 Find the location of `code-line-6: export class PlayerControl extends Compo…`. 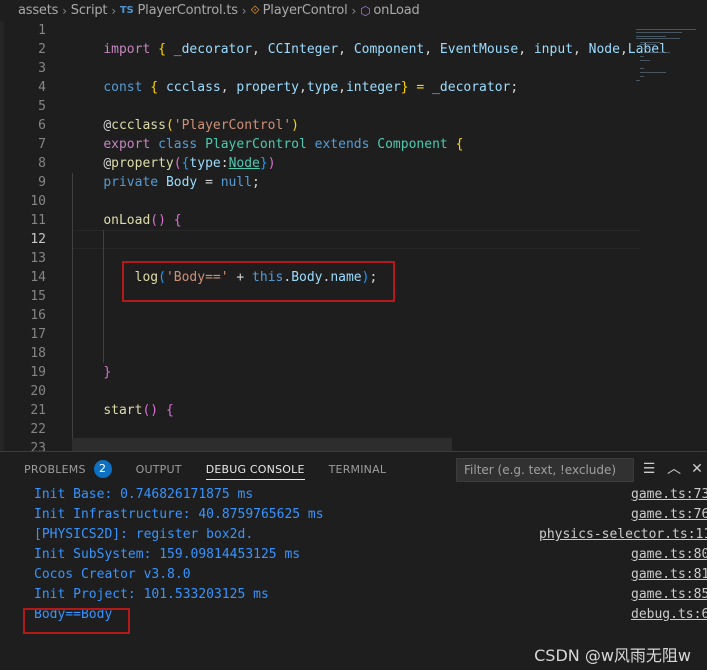

code-line-6: export class PlayerControl extends Compo… is located at coordinates (283, 144).